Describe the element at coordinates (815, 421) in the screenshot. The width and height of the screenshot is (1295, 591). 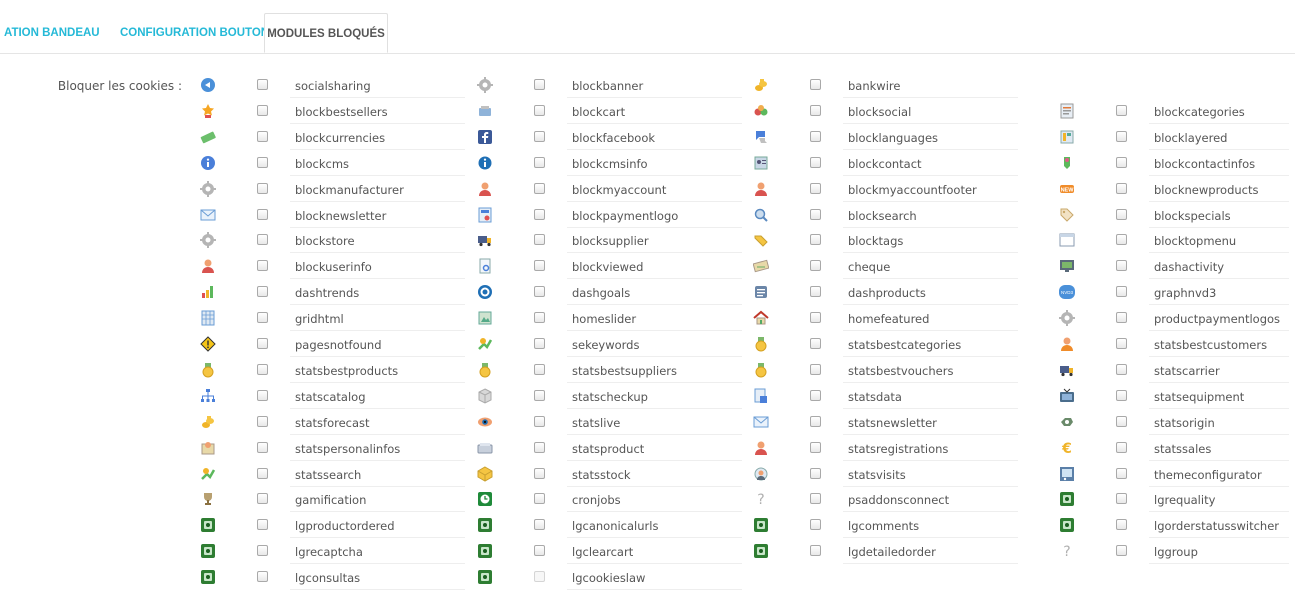
I see `block-checkbox-statsnewsletter` at that location.